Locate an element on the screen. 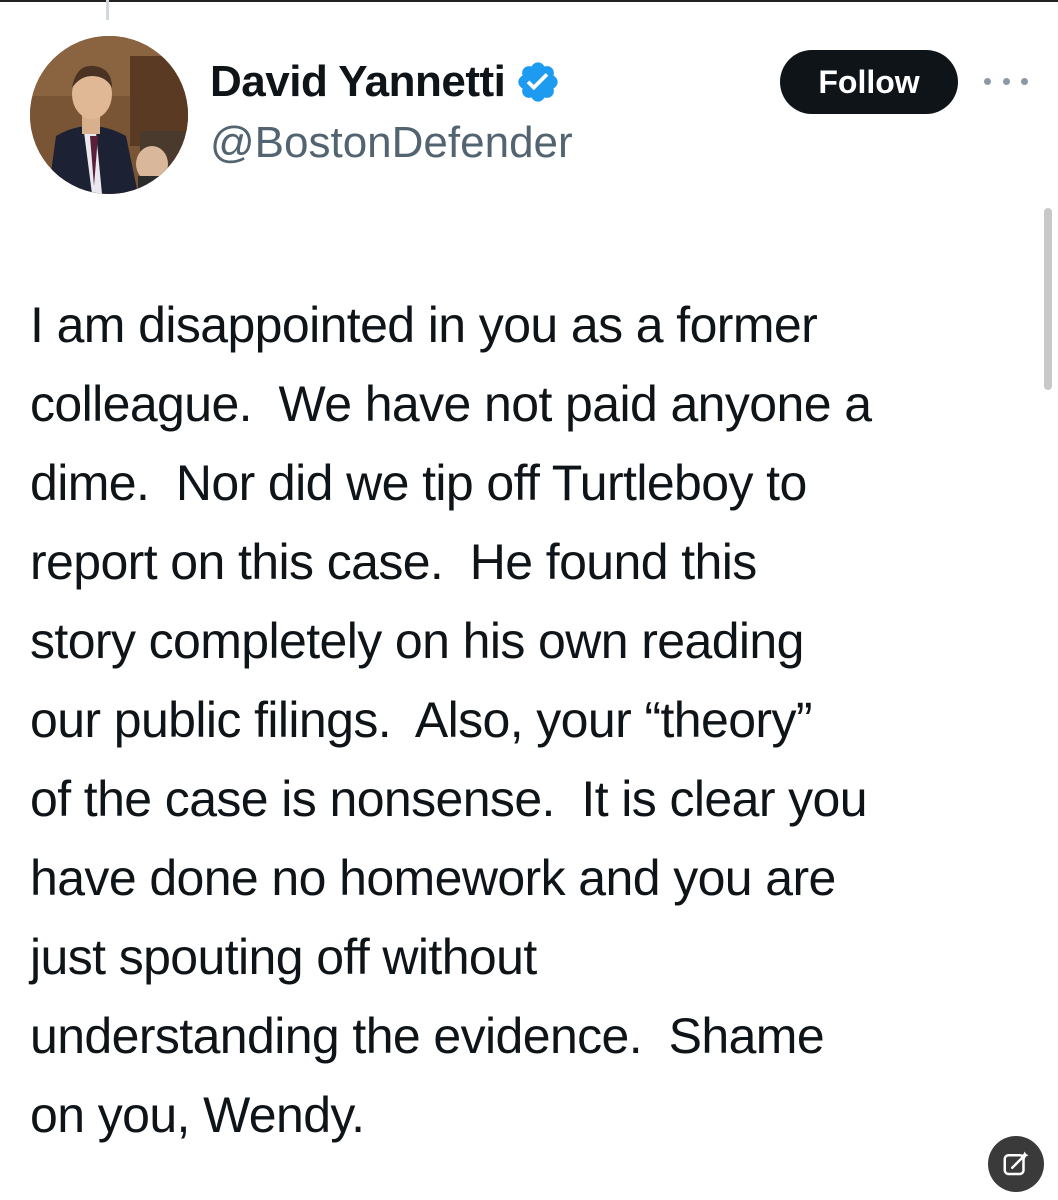 The height and width of the screenshot is (1200, 1058). edit-sparkle-icon is located at coordinates (1016, 1163).